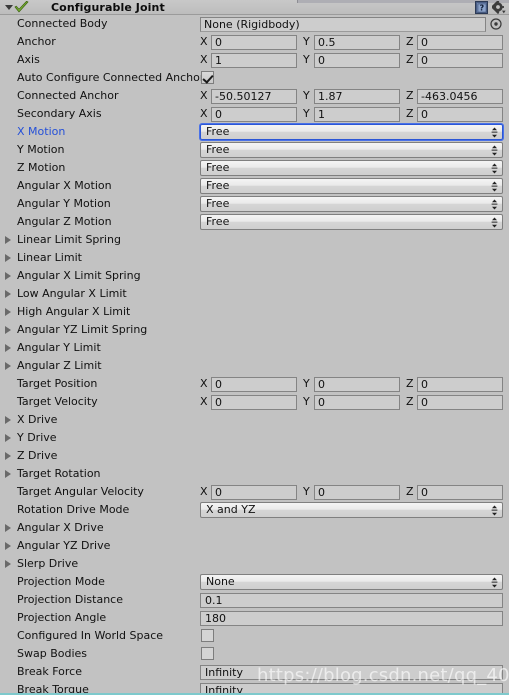 This screenshot has height=695, width=509. What do you see at coordinates (254, 7) in the screenshot?
I see `component-header: Configurable Joint ?` at bounding box center [254, 7].